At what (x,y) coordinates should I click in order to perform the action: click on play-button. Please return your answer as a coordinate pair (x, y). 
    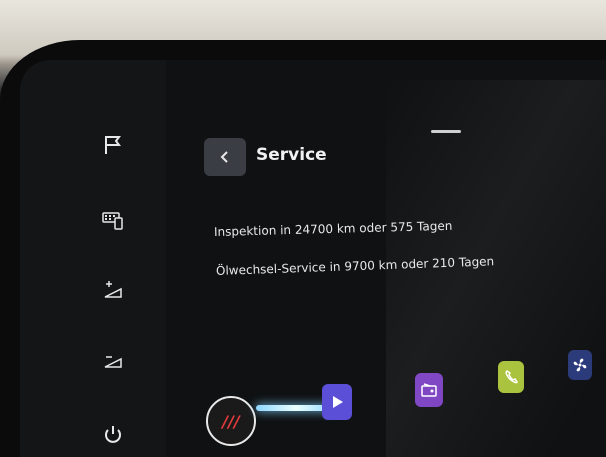
    Looking at the image, I should click on (337, 402).